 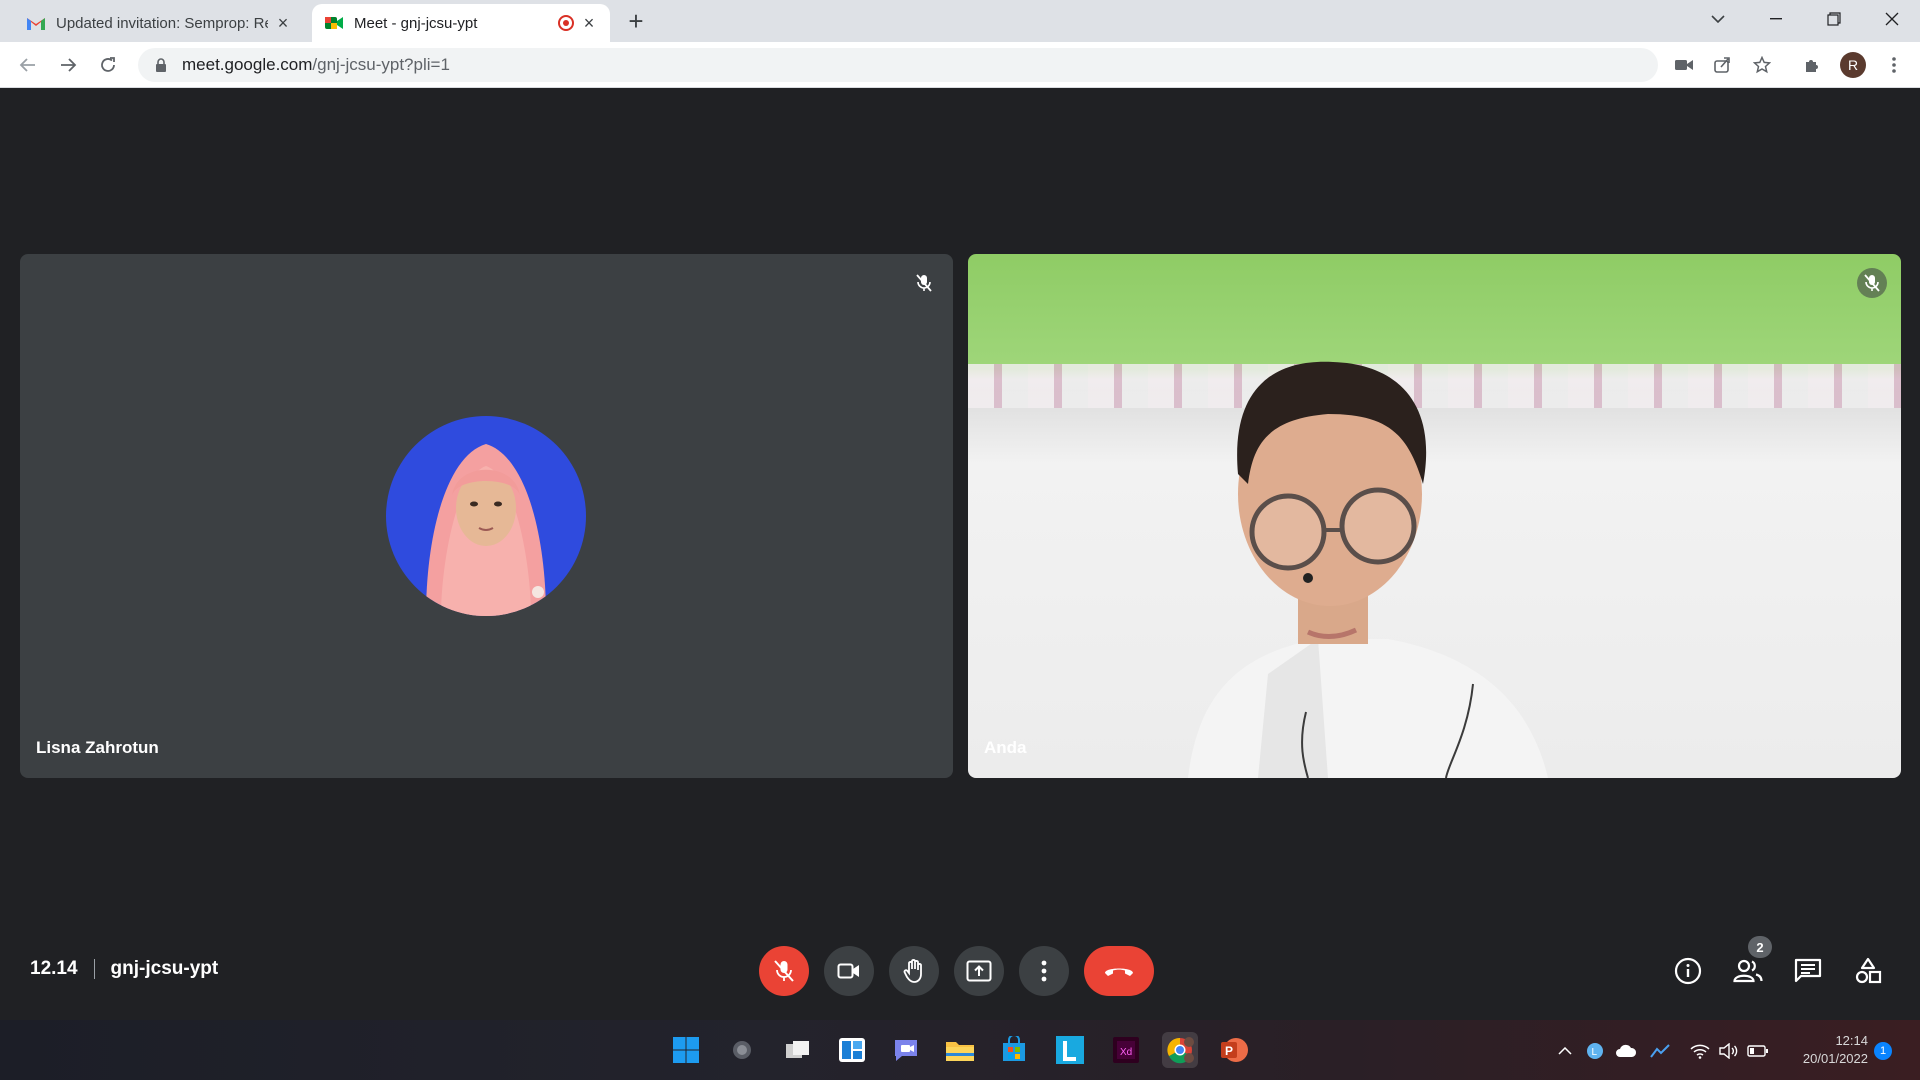 I want to click on meet-icon, so click(x=334, y=23).